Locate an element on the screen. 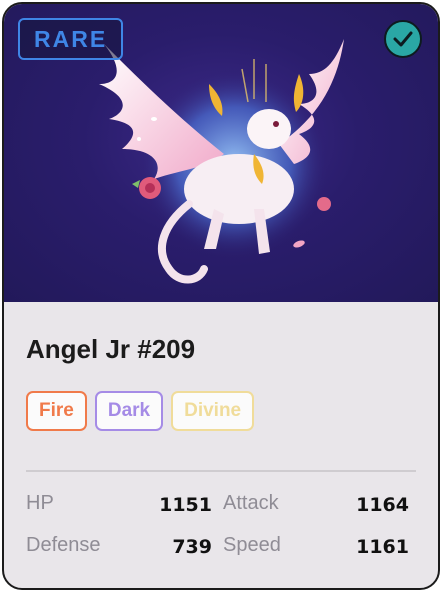 The width and height of the screenshot is (440, 590). stat-label-defense: Defense is located at coordinates (63, 545).